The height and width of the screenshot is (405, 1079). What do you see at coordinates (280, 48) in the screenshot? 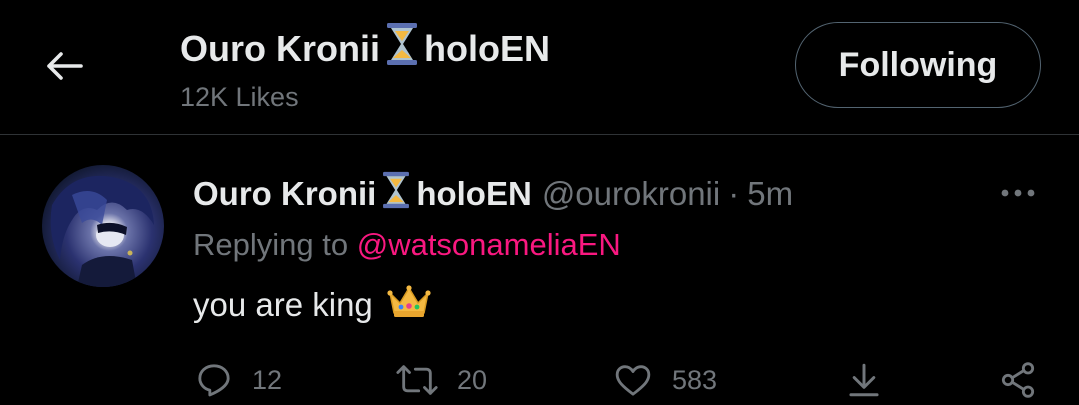
I see `profile-name: Ouro Kronii` at bounding box center [280, 48].